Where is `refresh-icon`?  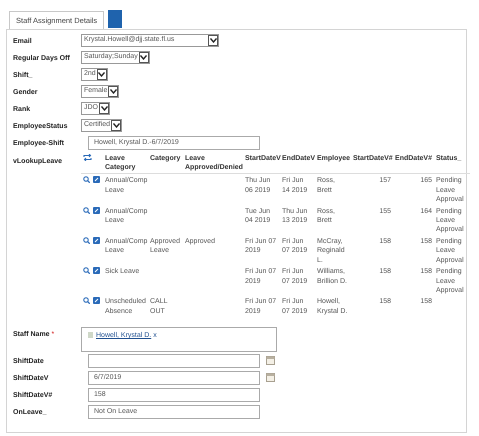 refresh-icon is located at coordinates (87, 157).